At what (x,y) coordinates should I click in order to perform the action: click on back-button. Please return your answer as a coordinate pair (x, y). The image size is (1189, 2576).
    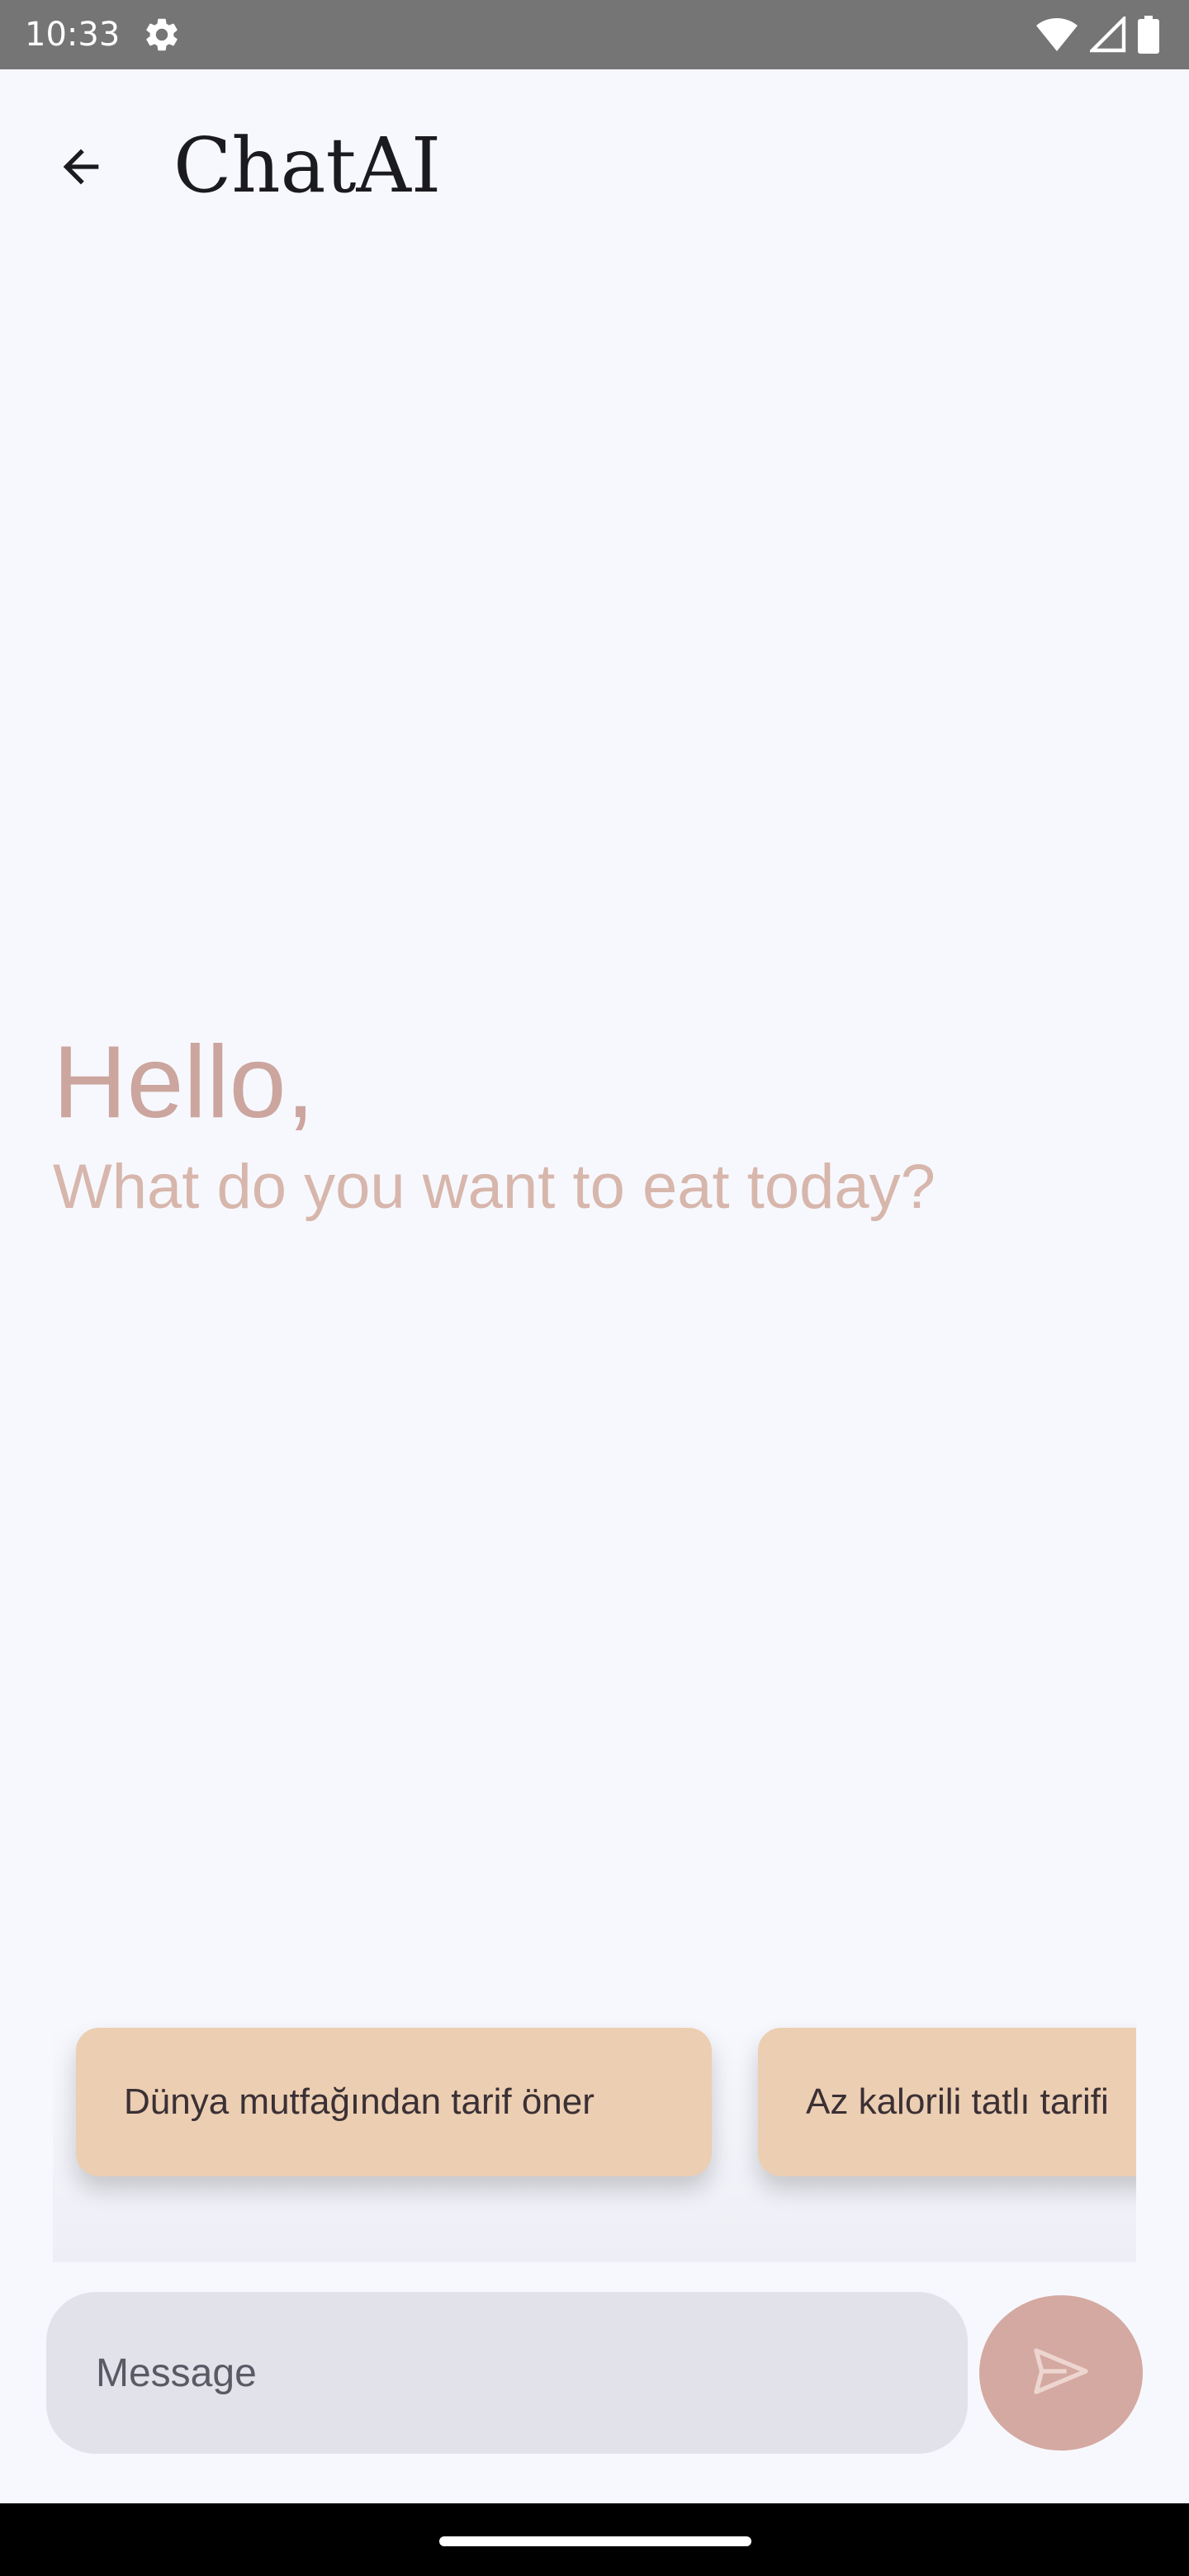
    Looking at the image, I should click on (81, 168).